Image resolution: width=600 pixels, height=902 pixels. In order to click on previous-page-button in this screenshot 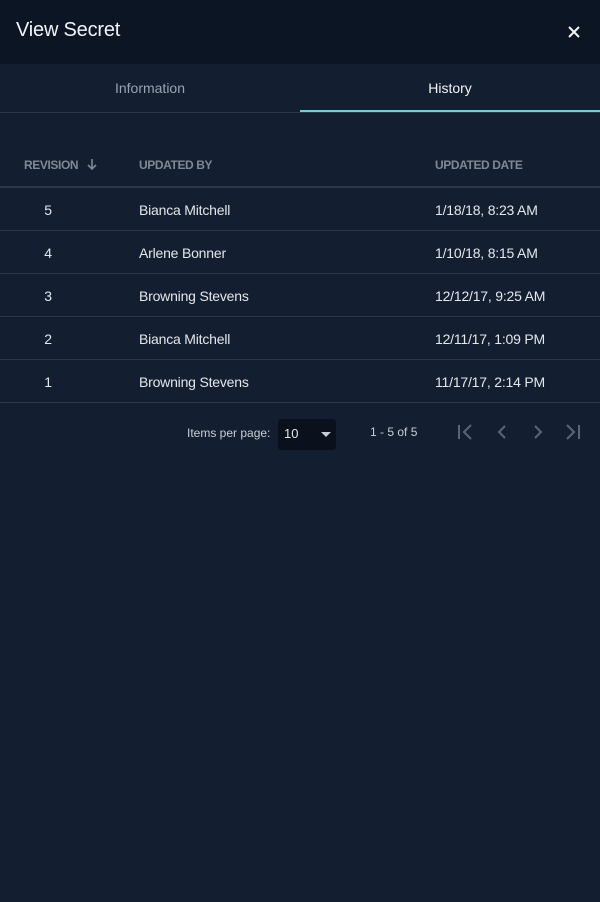, I will do `click(502, 432)`.